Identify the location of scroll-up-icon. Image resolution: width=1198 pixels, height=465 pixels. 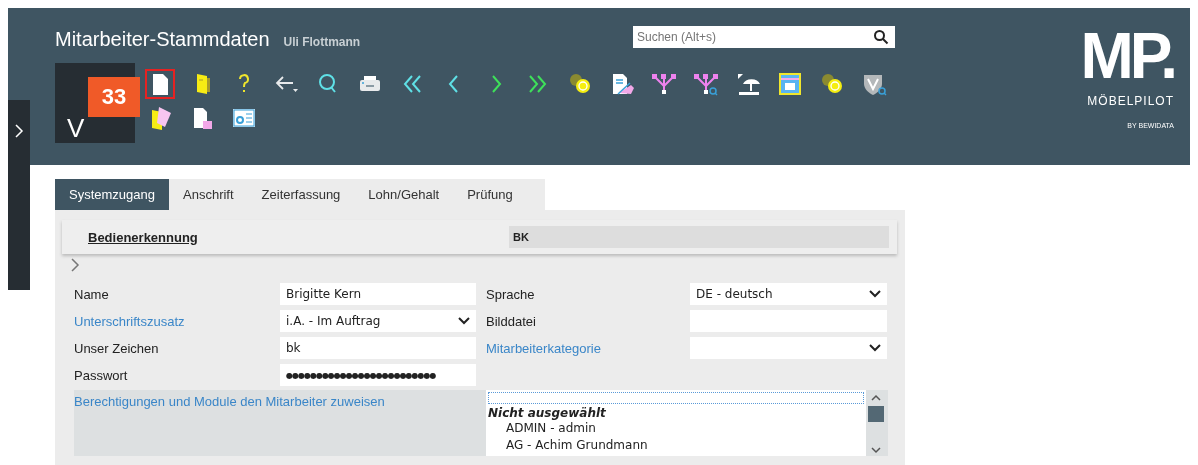
(876, 398).